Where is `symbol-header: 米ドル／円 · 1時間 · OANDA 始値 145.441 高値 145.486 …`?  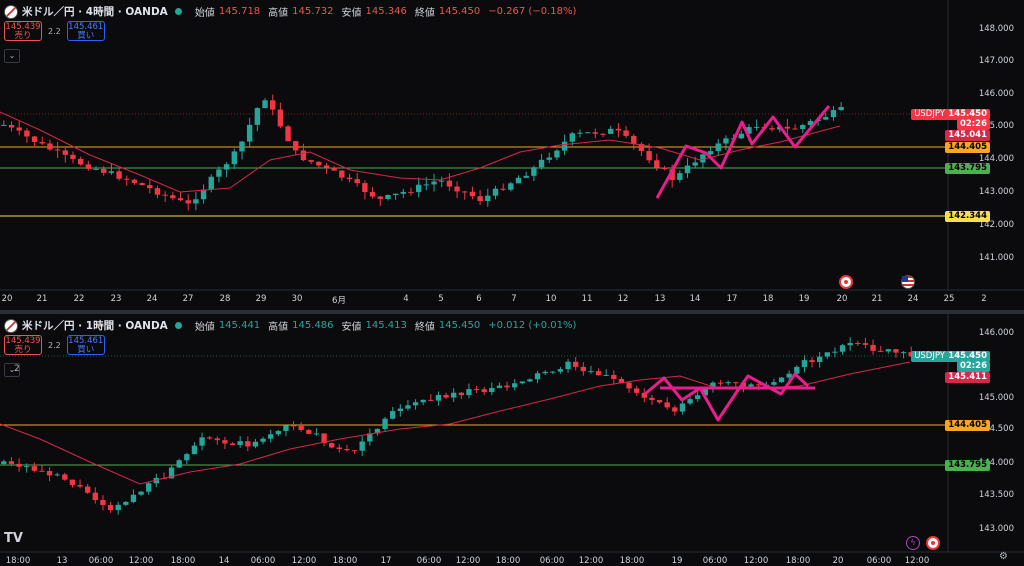
symbol-header: 米ドル／円 · 1時間 · OANDA 始値 145.441 高値 145.486 … is located at coordinates (290, 325).